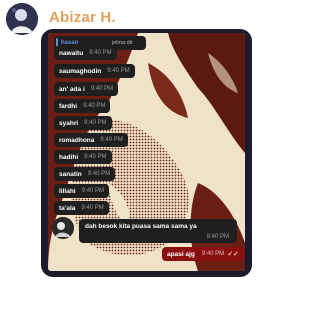 The width and height of the screenshot is (320, 320). I want to click on message-text: nawaitu, so click(71, 53).